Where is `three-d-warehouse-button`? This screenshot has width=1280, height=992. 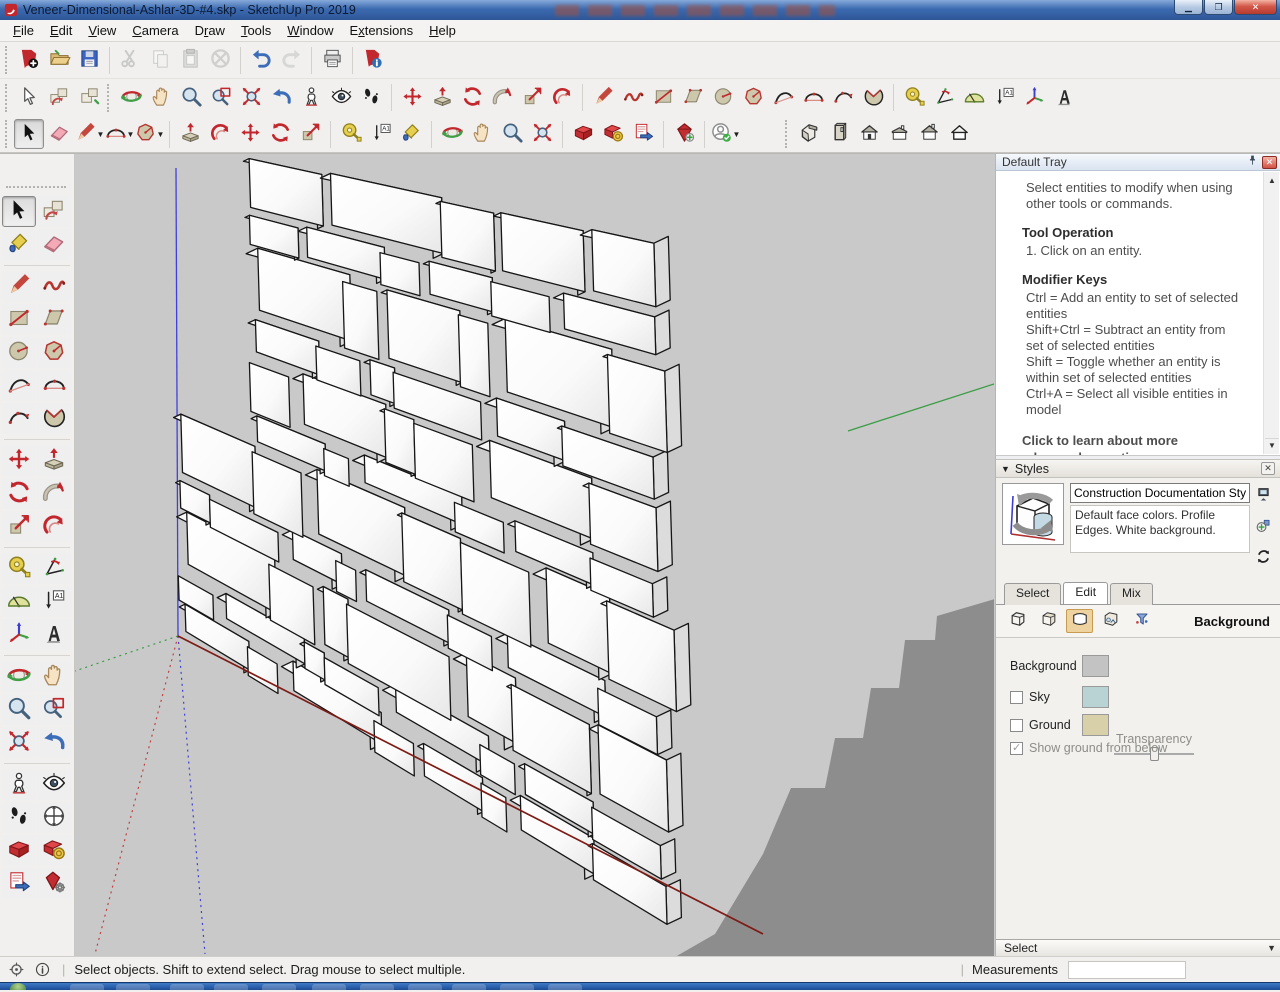
three-d-warehouse-button is located at coordinates (583, 134).